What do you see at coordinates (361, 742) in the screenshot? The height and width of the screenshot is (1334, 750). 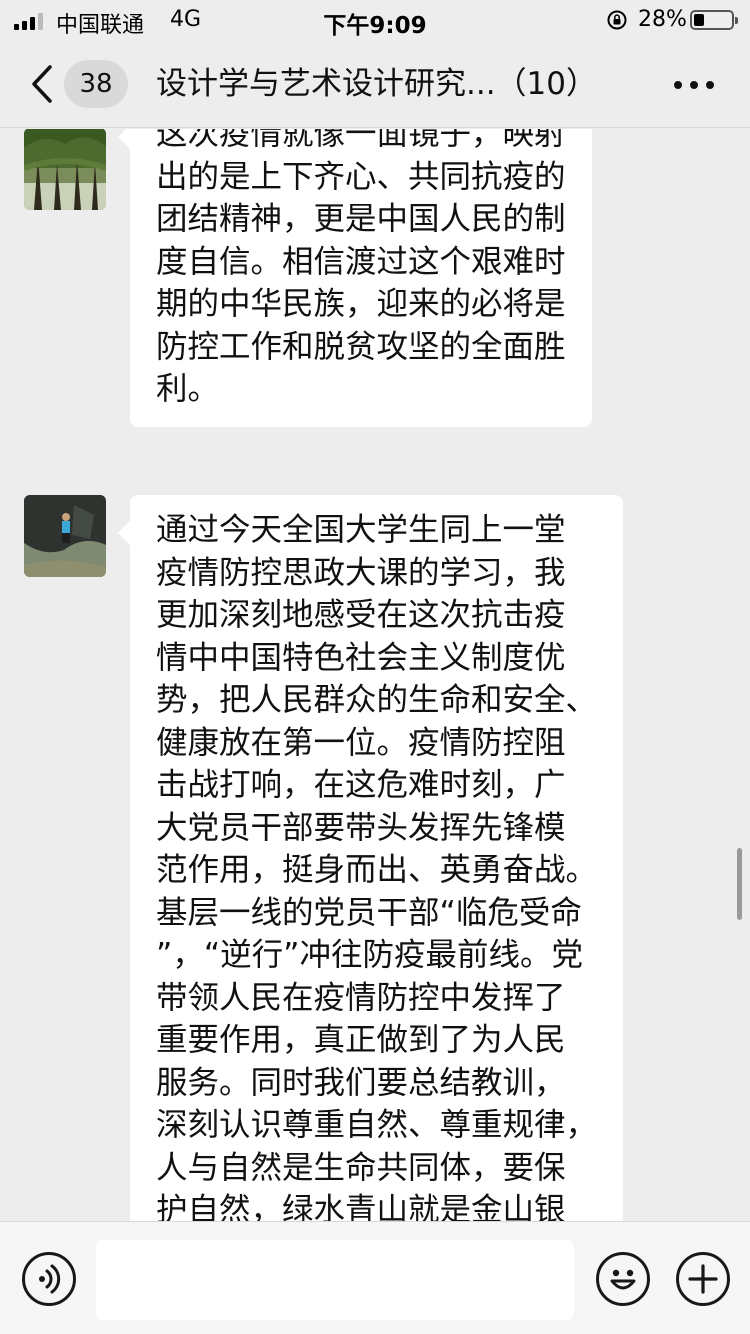 I see `message-line: 健康放在第一位。疫情防控阻` at bounding box center [361, 742].